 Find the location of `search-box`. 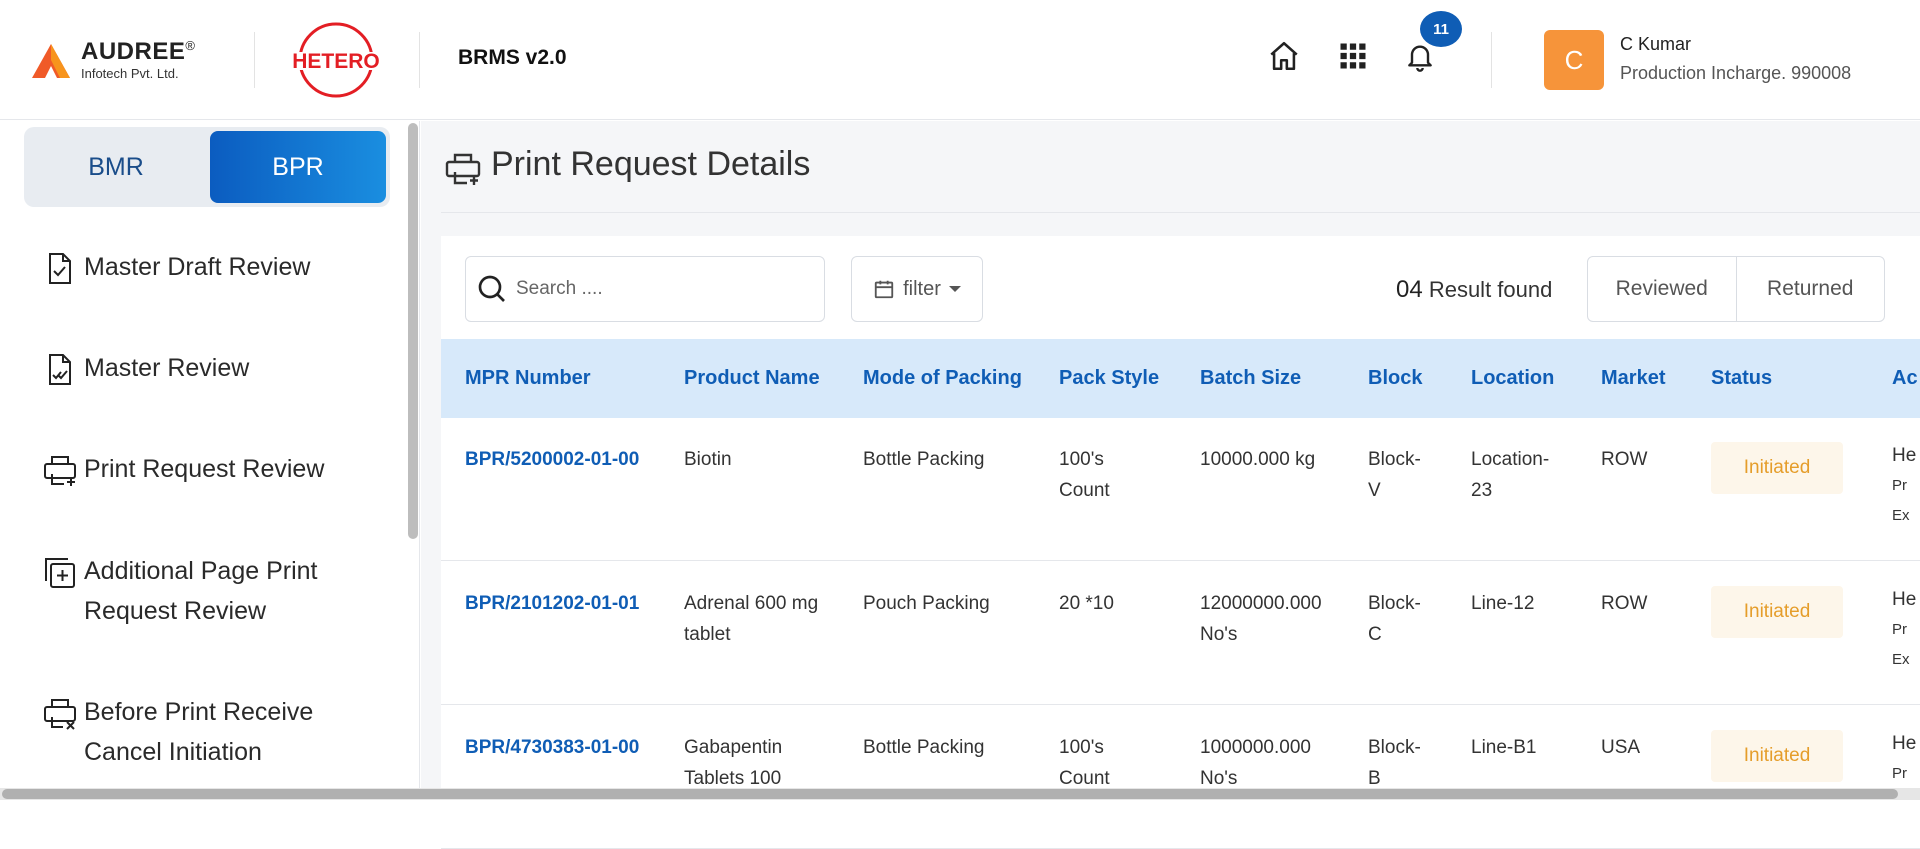

search-box is located at coordinates (645, 289).